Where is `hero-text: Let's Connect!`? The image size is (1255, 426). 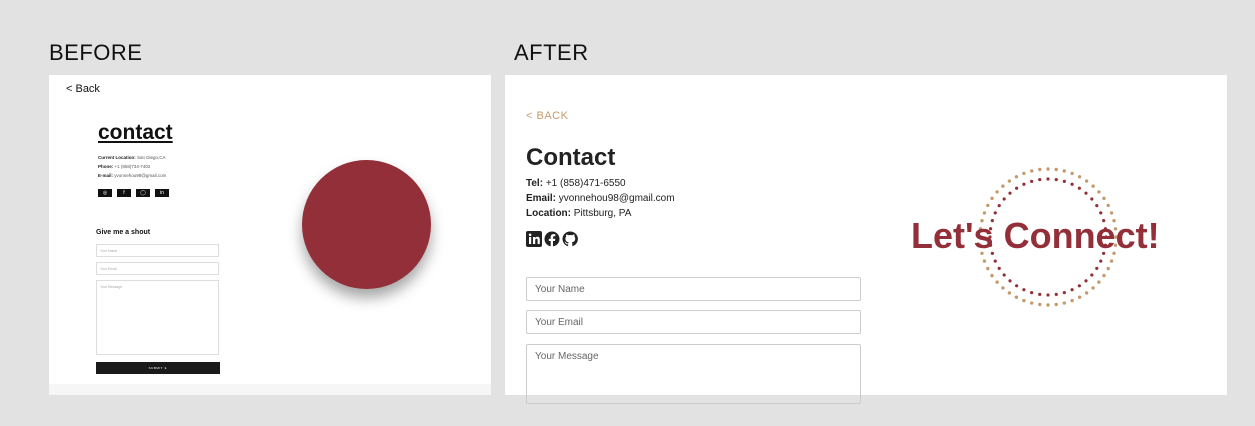 hero-text: Let's Connect! is located at coordinates (1035, 235).